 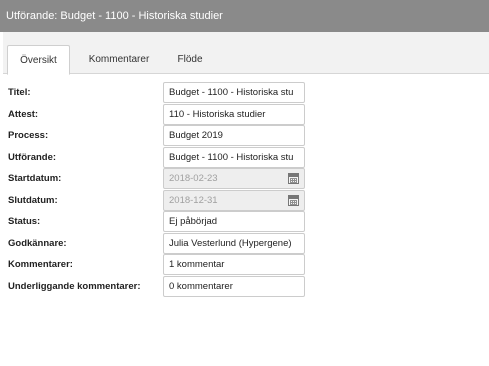 What do you see at coordinates (234, 200) in the screenshot?
I see `slutdatum-field: 2018-12-31` at bounding box center [234, 200].